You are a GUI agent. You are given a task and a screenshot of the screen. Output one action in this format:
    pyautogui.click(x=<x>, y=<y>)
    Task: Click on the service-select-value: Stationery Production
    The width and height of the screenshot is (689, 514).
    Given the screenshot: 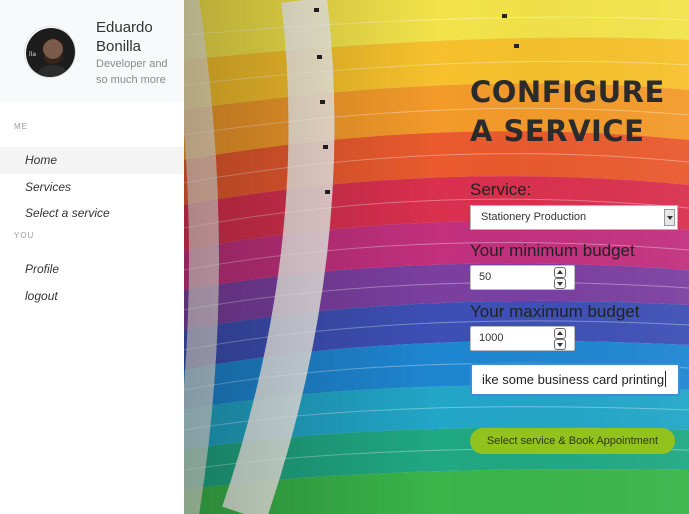 What is the action you would take?
    pyautogui.click(x=534, y=217)
    